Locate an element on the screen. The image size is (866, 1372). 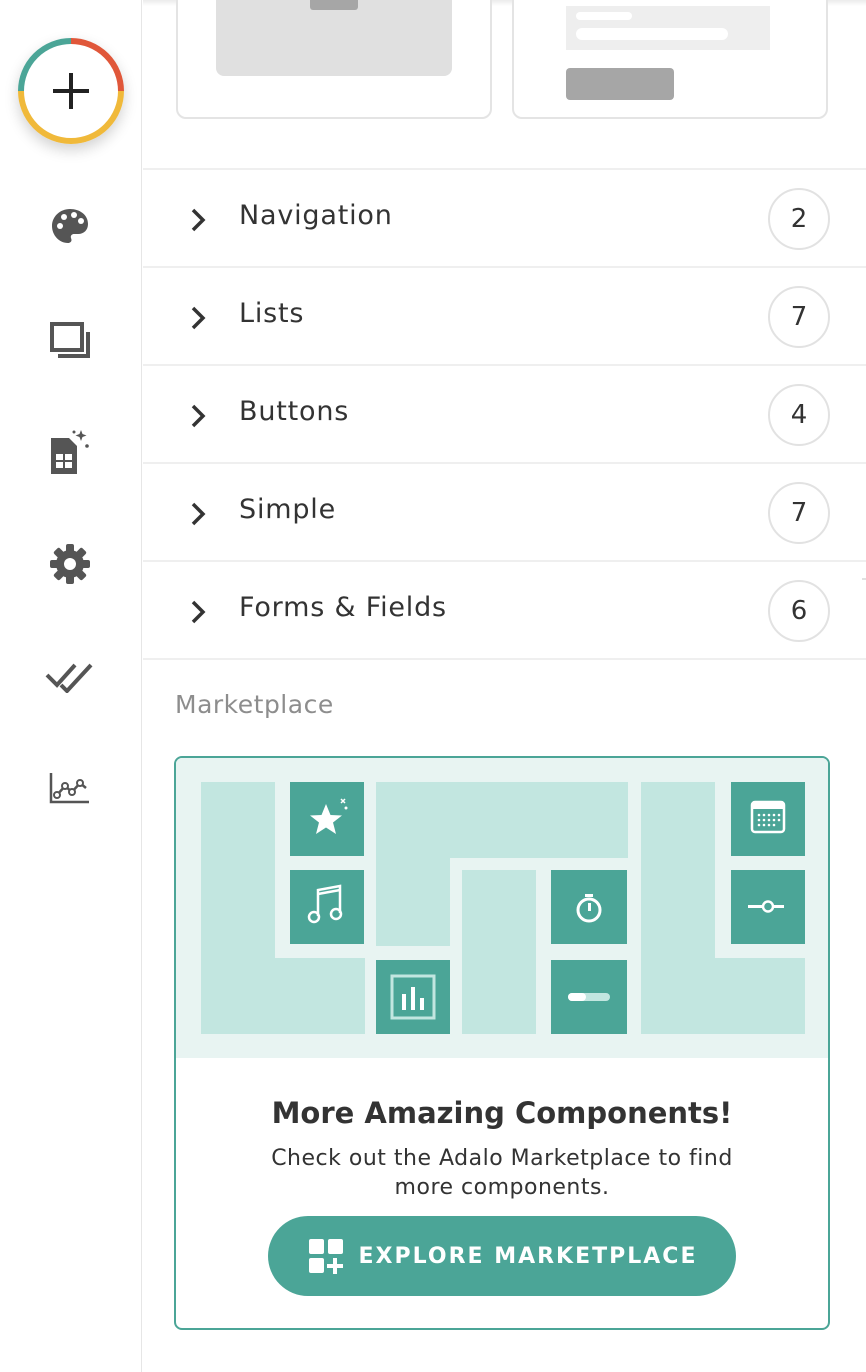
publish-button is located at coordinates (70, 676).